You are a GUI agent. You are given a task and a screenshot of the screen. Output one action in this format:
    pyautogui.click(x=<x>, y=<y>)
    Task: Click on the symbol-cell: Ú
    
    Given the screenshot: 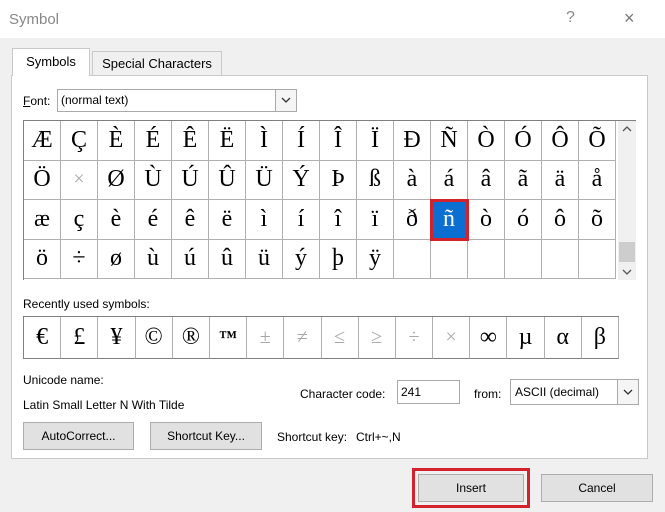 What is the action you would take?
    pyautogui.click(x=190, y=180)
    